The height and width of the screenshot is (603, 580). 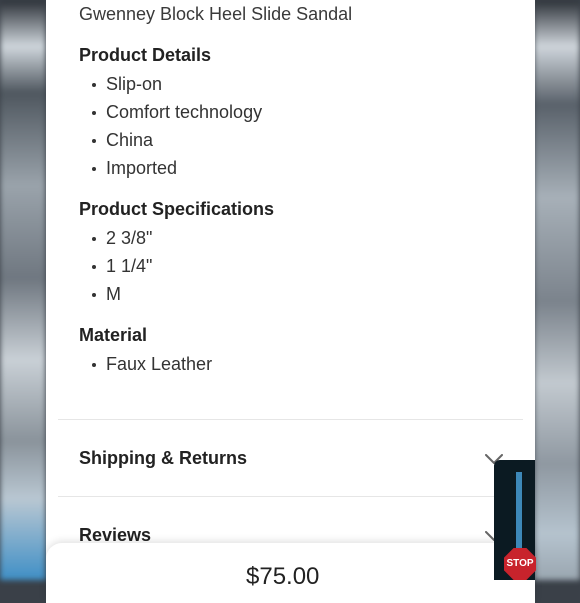 What do you see at coordinates (127, 84) in the screenshot?
I see `list-item: Slip-on` at bounding box center [127, 84].